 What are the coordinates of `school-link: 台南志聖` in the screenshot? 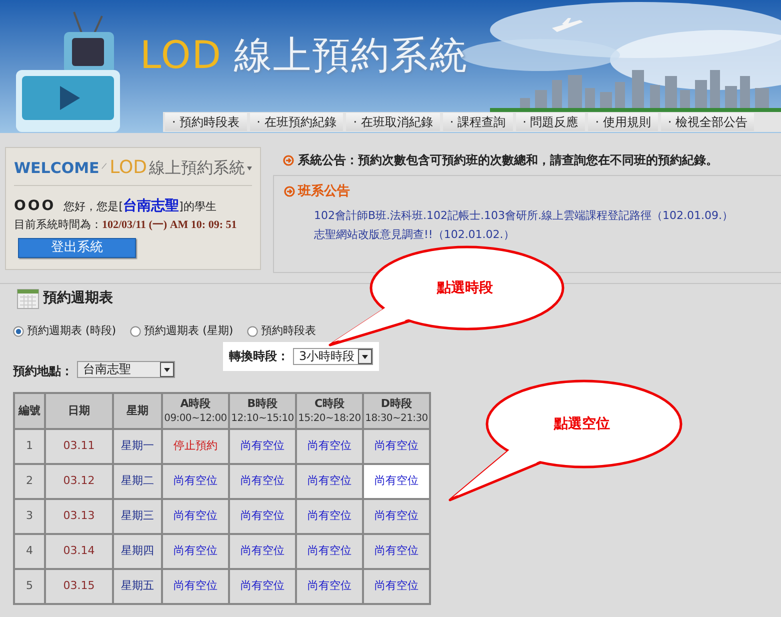 It's located at (151, 206).